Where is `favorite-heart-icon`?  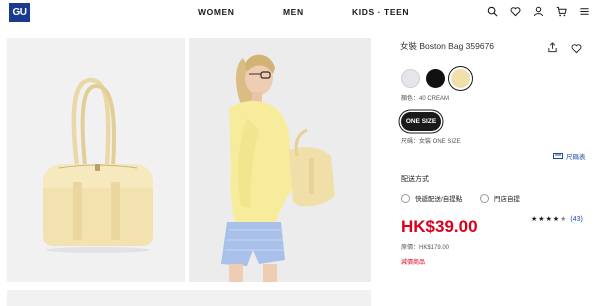 favorite-heart-icon is located at coordinates (576, 48).